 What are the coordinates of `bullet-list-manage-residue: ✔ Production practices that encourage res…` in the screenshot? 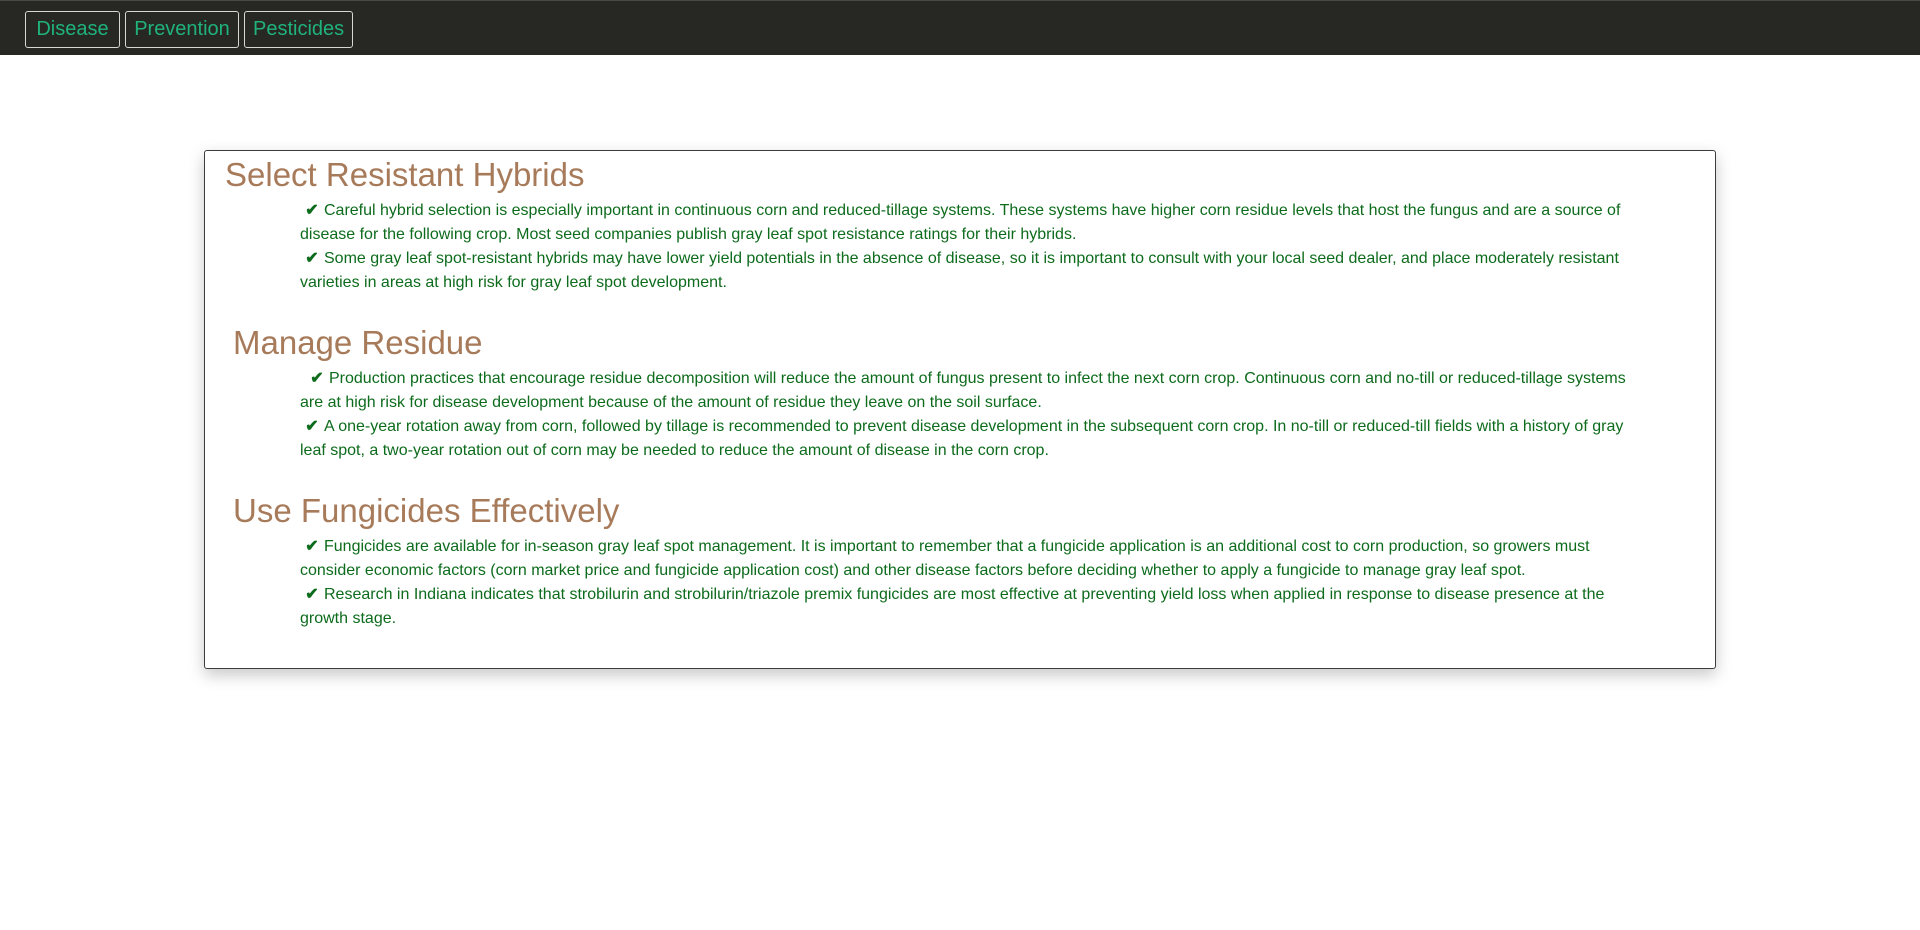 It's located at (965, 415).